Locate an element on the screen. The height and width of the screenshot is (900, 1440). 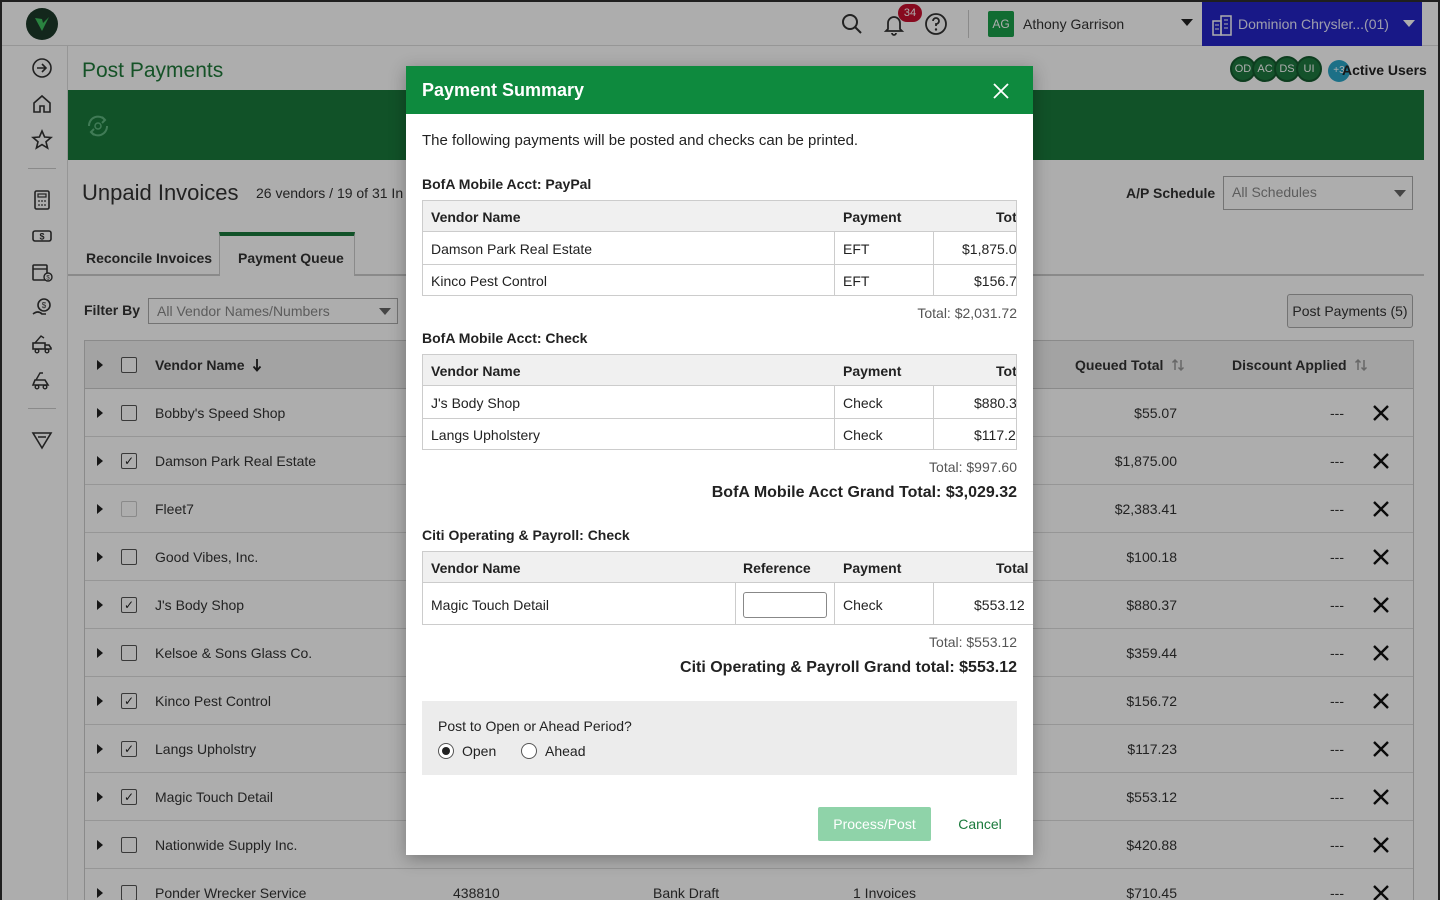
table-row: Kinco Pest Control EFT $156.72 is located at coordinates (720, 280).